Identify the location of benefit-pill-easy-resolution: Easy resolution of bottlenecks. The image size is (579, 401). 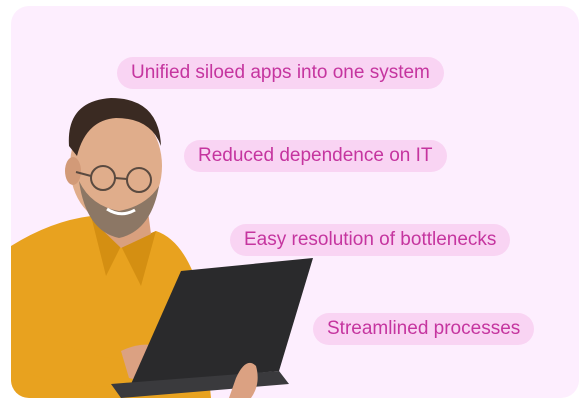
(370, 240).